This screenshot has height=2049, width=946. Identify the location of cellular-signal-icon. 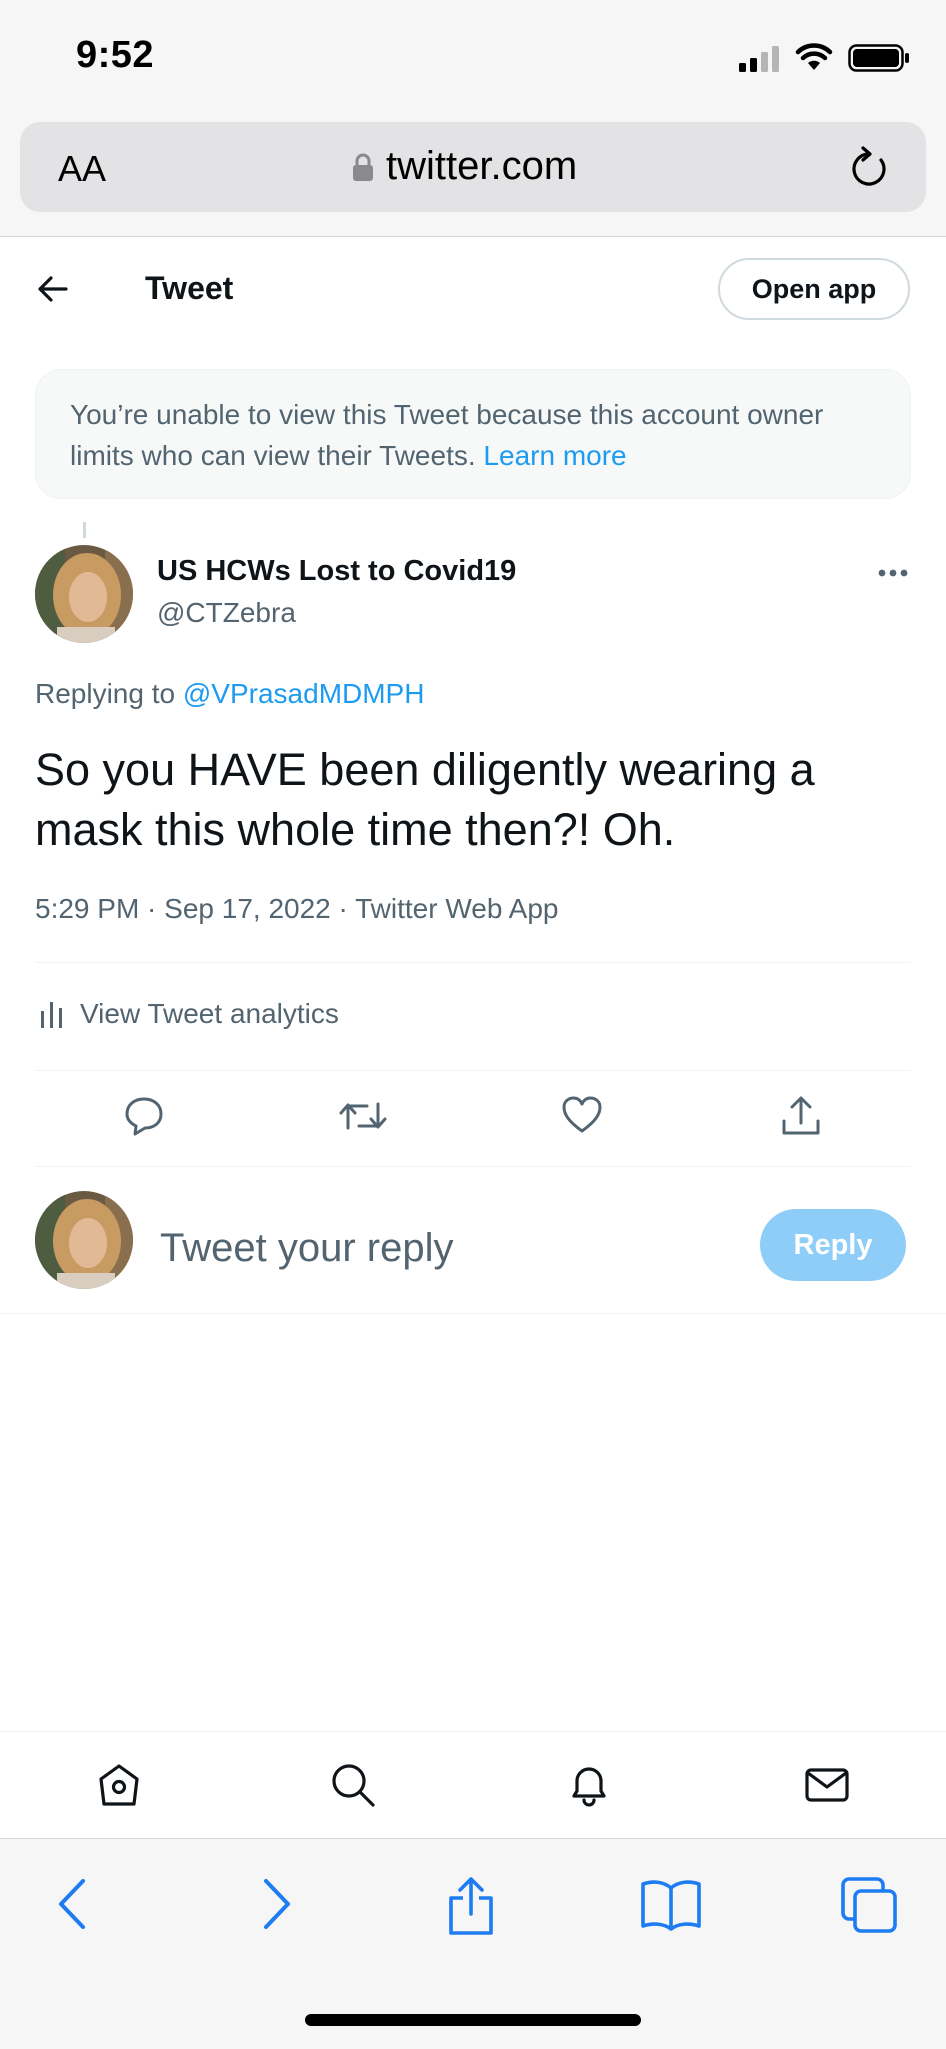
(760, 59).